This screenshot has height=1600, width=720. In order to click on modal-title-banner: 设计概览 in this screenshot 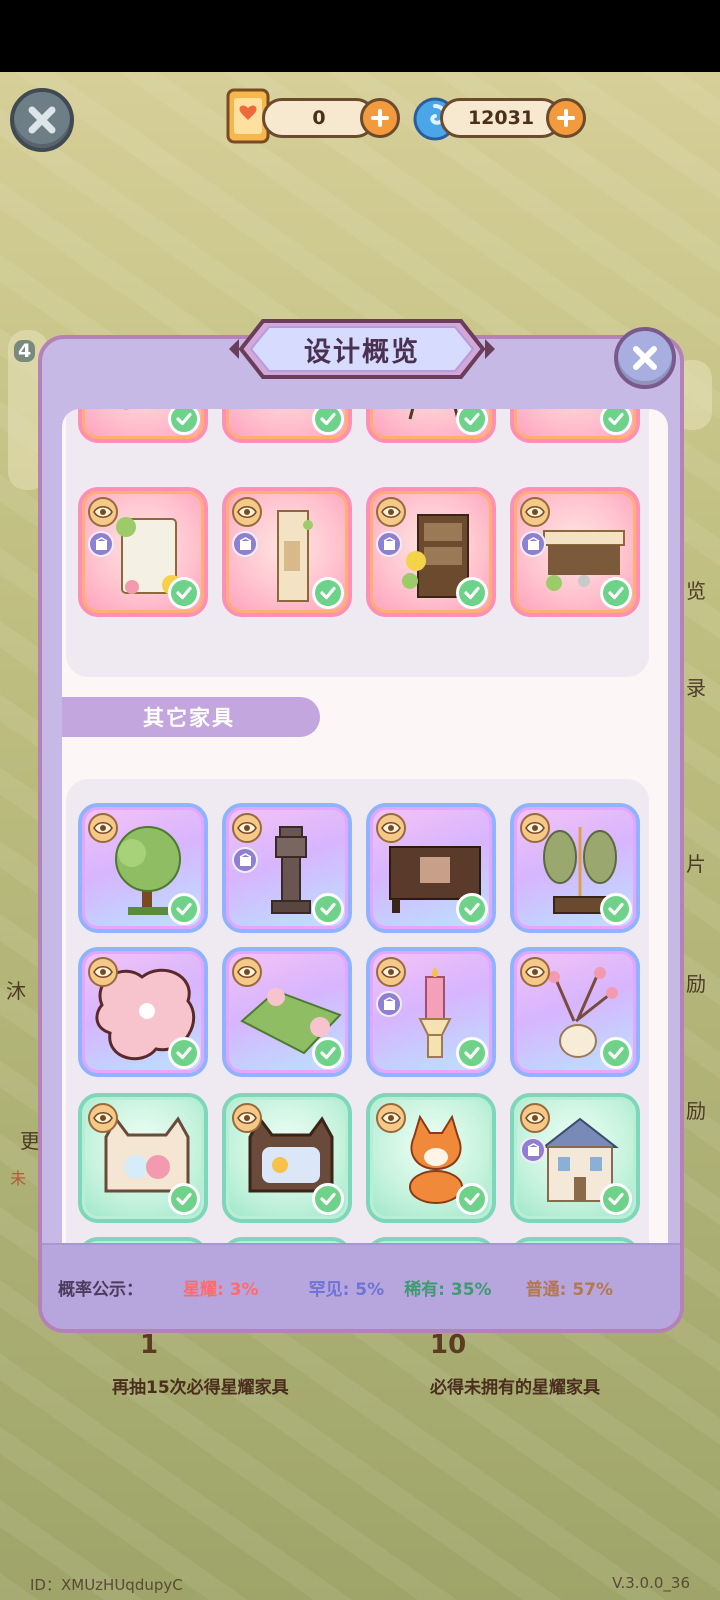, I will do `click(362, 349)`.